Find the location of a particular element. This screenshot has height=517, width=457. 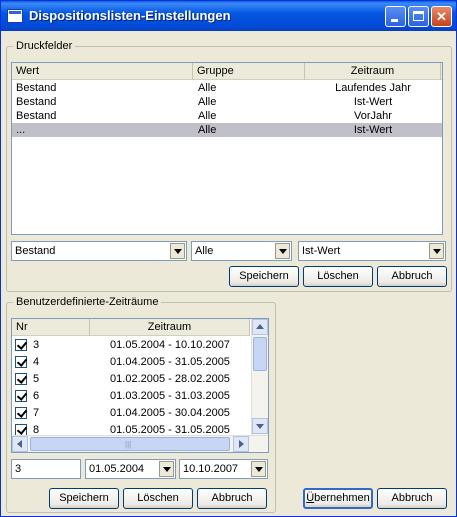

druckfelder-header: Wert Gruppe Zeitraum is located at coordinates (227, 71).